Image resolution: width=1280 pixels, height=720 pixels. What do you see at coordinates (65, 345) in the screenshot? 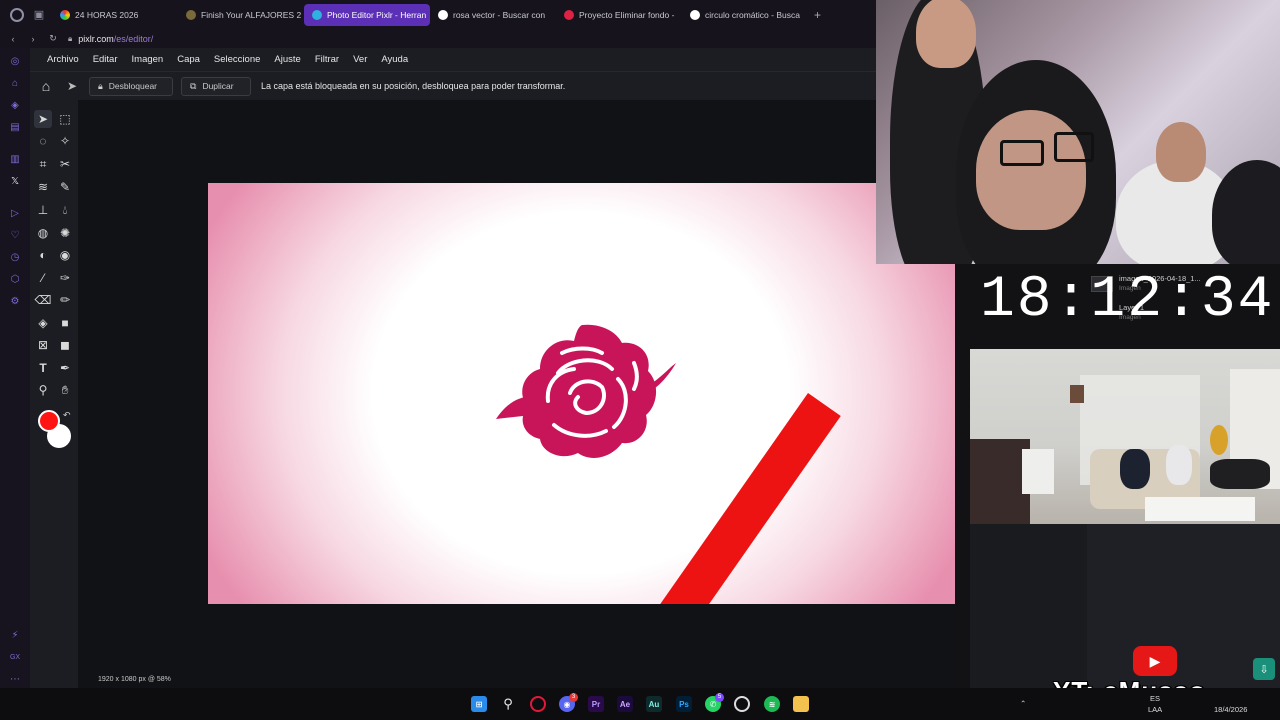
I see `shape-tool-icon: ◼` at bounding box center [65, 345].